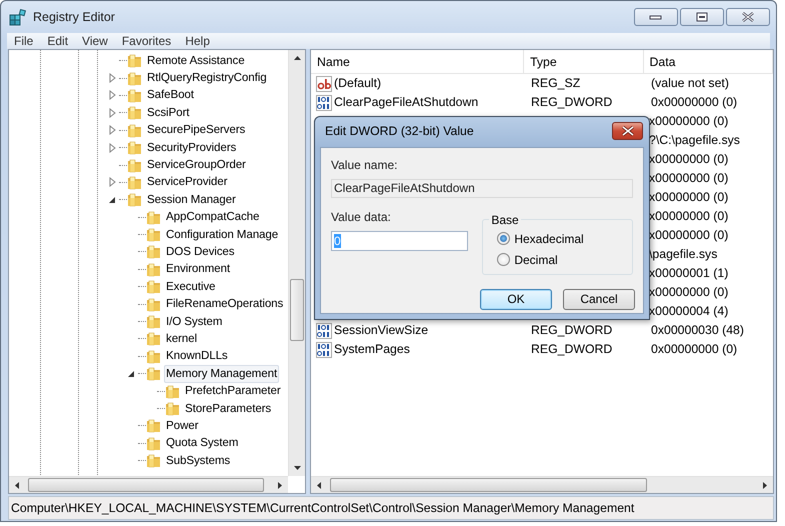 This screenshot has height=526, width=785. What do you see at coordinates (297, 58) in the screenshot?
I see `scroll-up-icon` at bounding box center [297, 58].